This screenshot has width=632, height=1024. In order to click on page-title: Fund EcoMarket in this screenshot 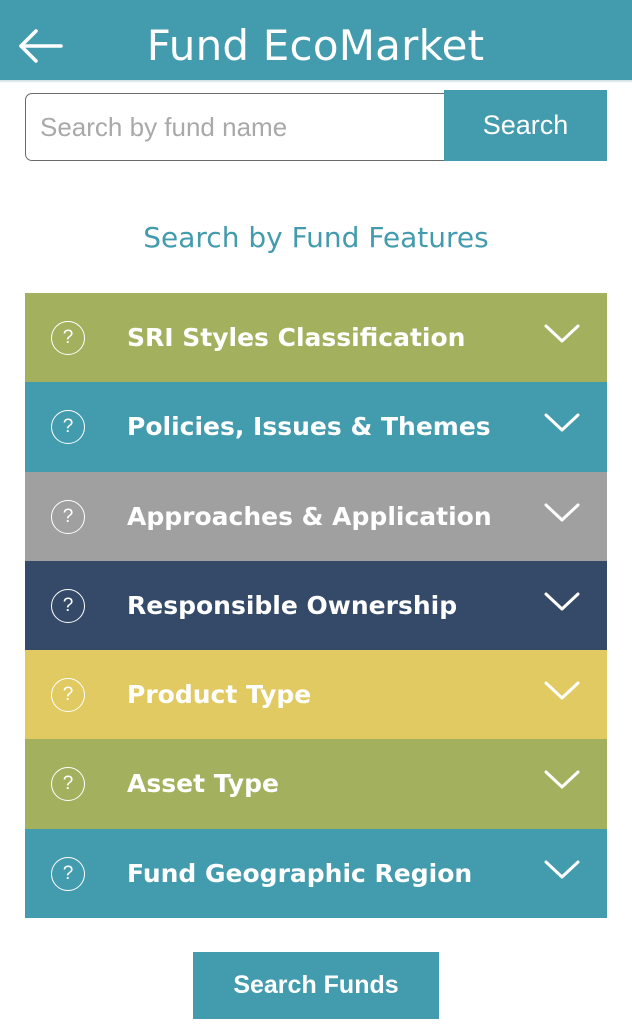, I will do `click(316, 46)`.